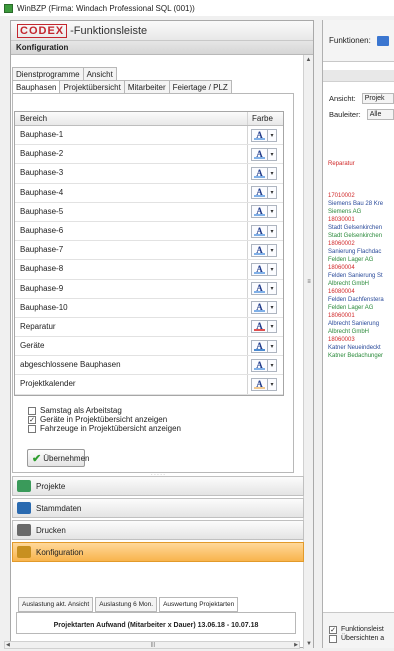  I want to click on checkbox-function-bar: ✓, so click(333, 629).